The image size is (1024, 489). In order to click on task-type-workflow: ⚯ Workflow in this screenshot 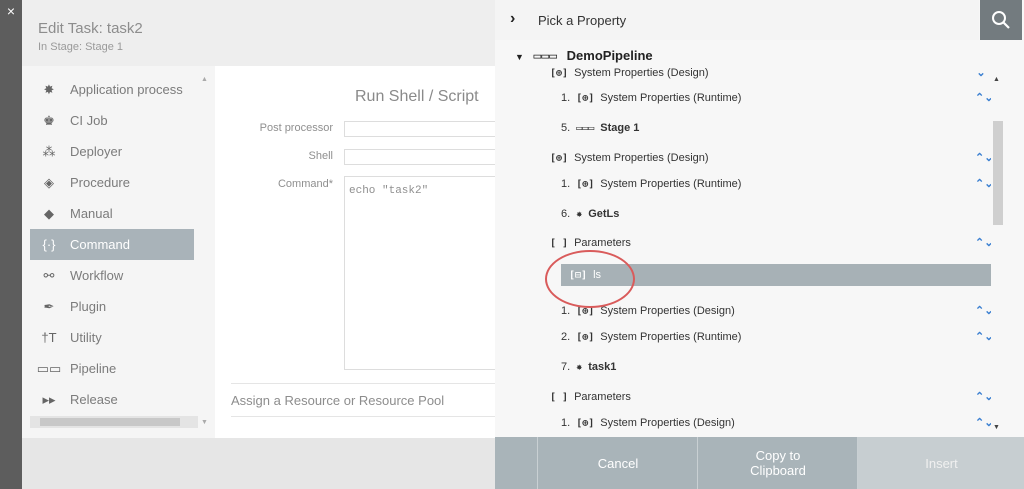, I will do `click(112, 275)`.